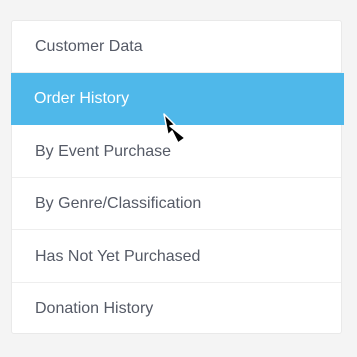 This screenshot has height=357, width=357. Describe the element at coordinates (176, 47) in the screenshot. I see `menu-item-customer-data: Customer Data` at that location.